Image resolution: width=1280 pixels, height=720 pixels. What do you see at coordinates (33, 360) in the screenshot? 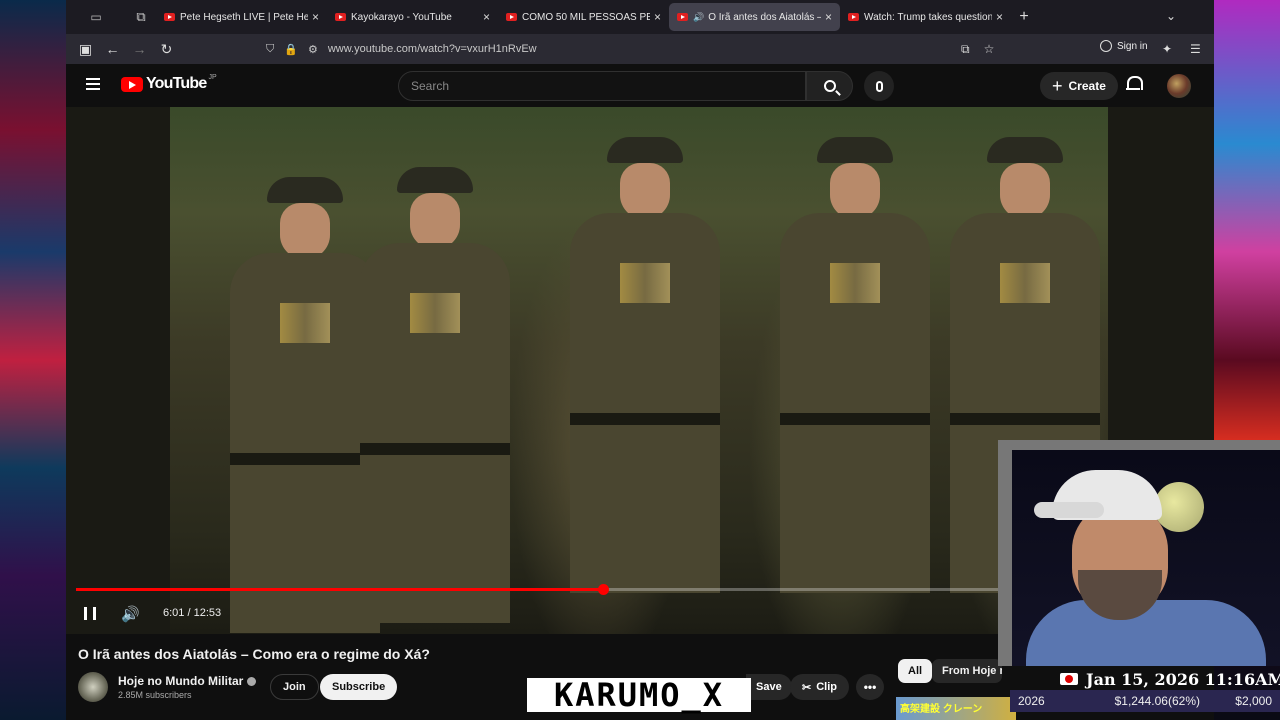
I see `neon-background-left` at bounding box center [33, 360].